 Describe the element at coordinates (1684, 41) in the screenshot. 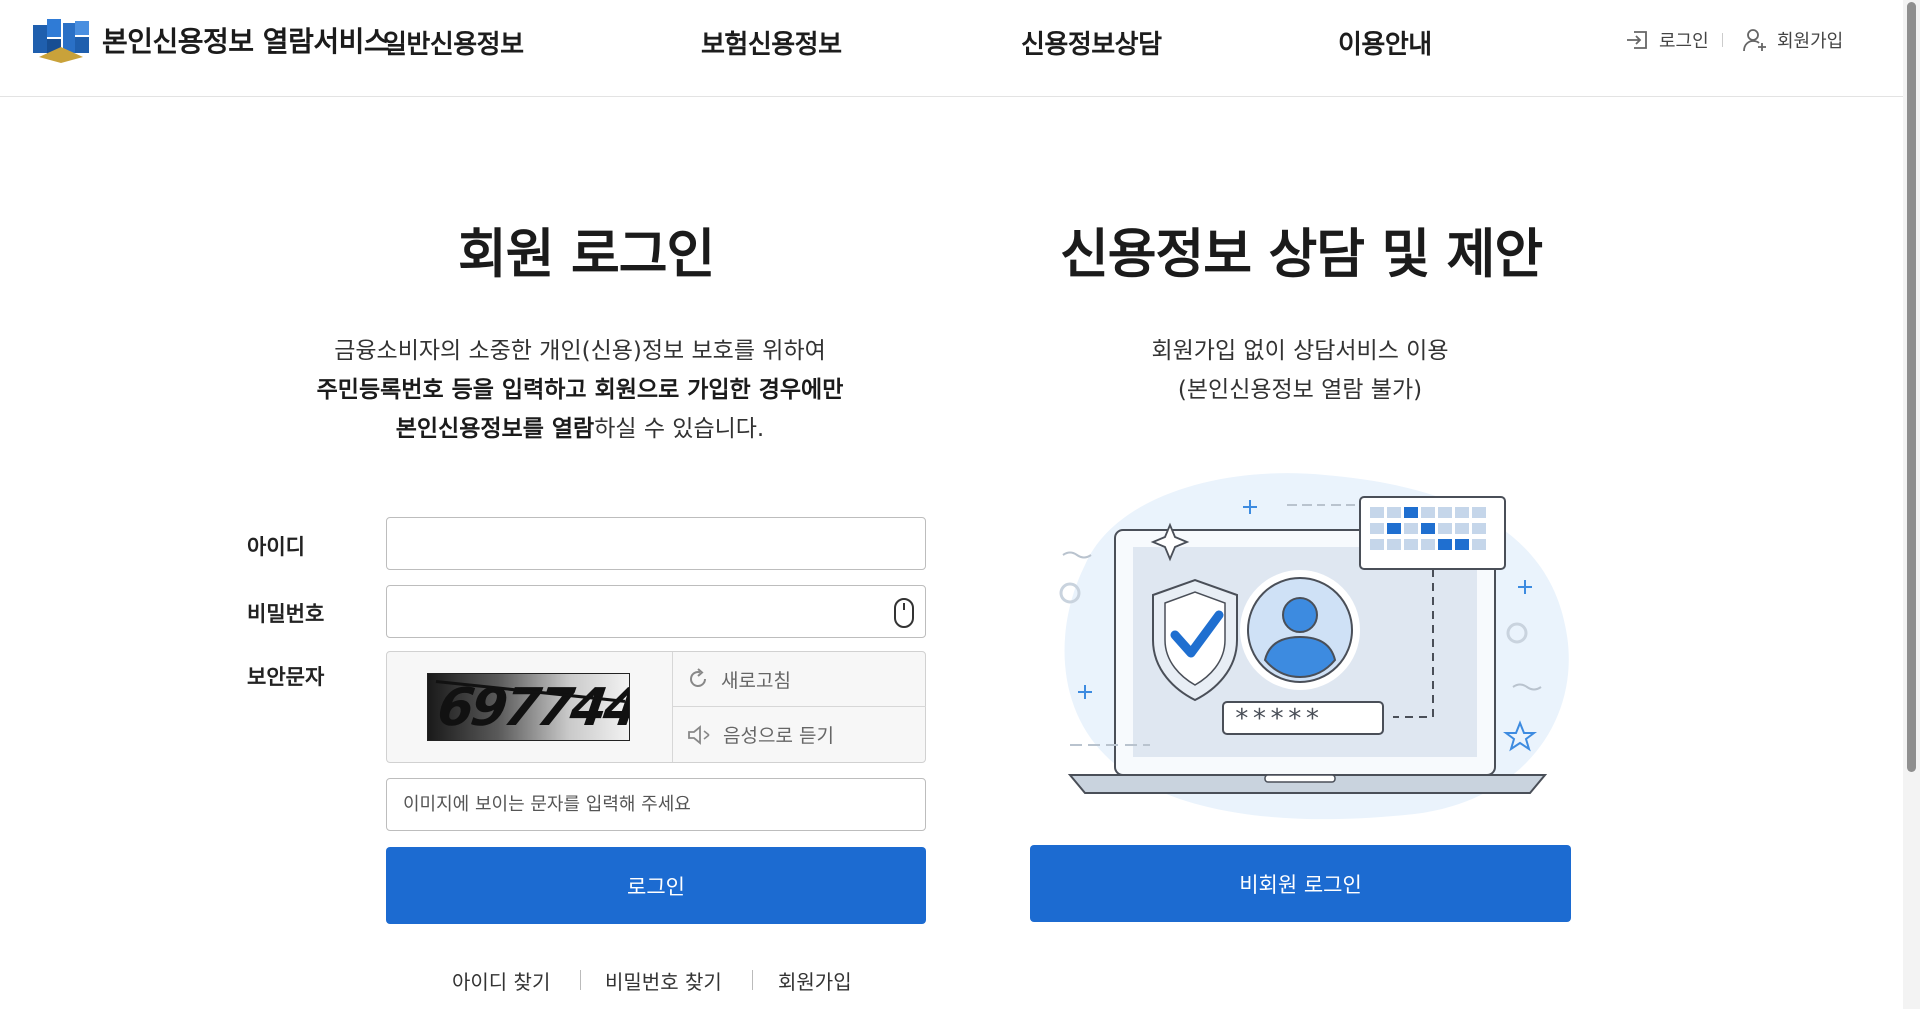

I see `header-login-label: 로그인` at that location.